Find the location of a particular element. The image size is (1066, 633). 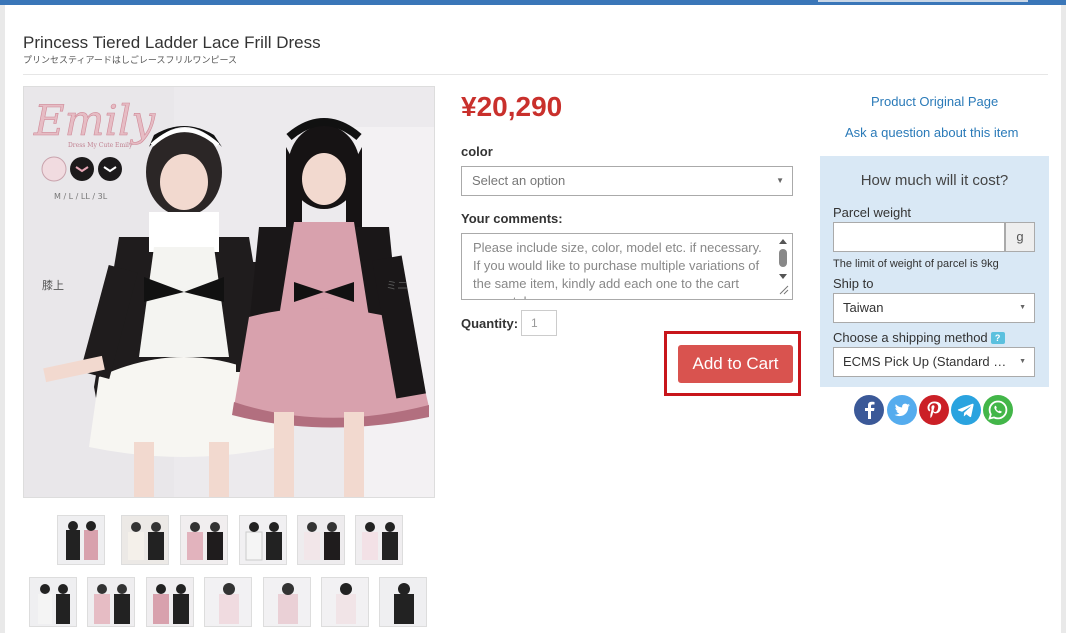

ask-question-link: Ask a question about this item is located at coordinates (931, 132).